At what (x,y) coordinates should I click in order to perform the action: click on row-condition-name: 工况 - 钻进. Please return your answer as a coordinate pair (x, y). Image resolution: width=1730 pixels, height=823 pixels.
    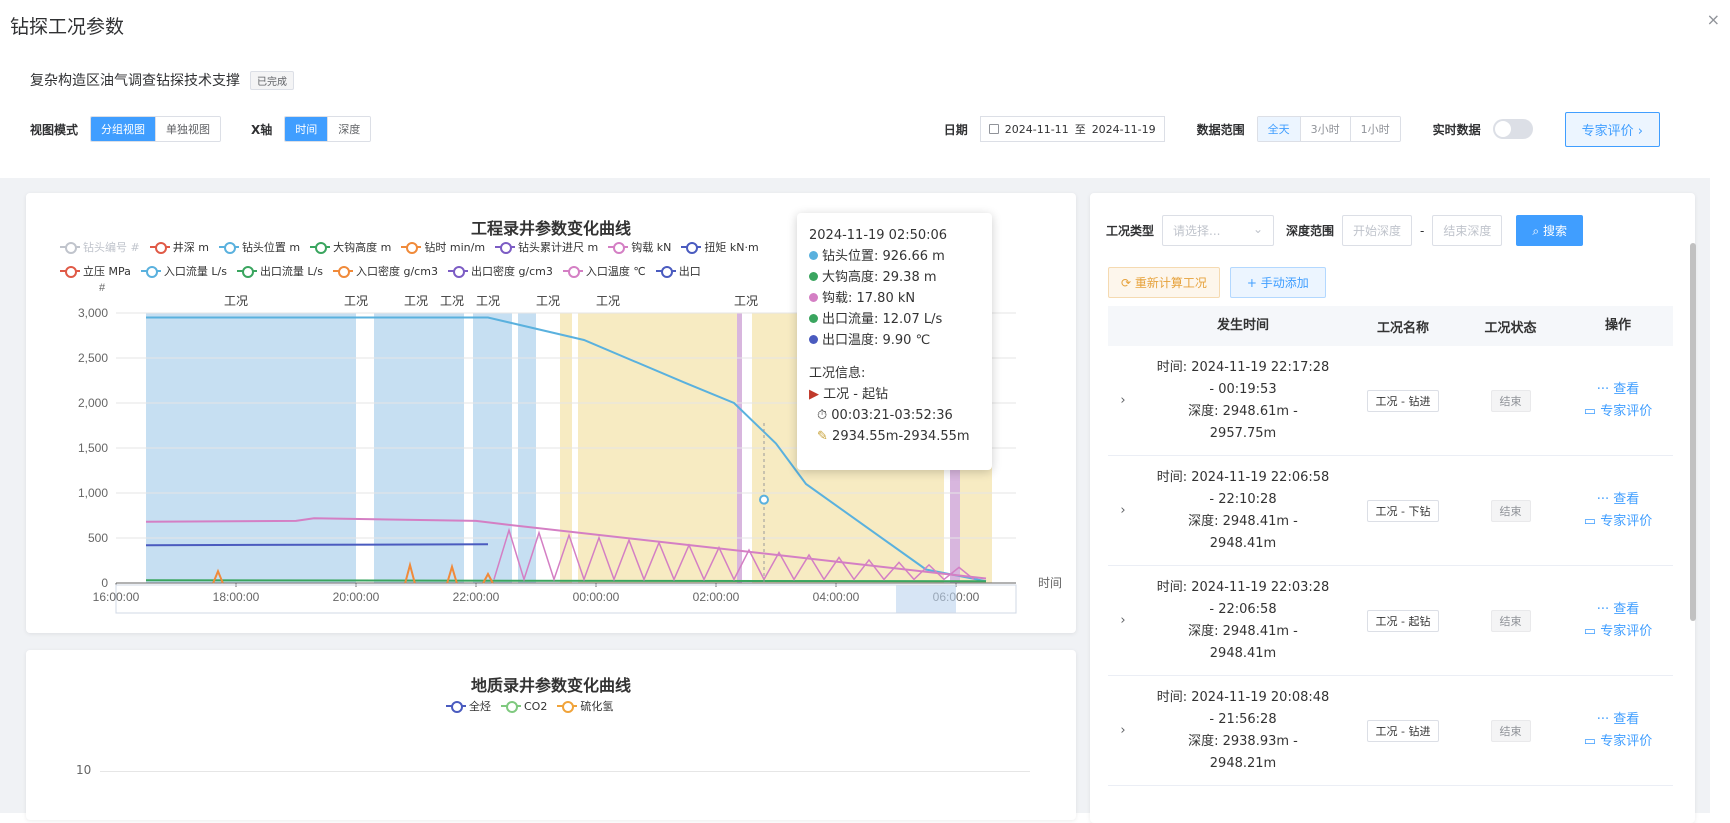
    Looking at the image, I should click on (1403, 400).